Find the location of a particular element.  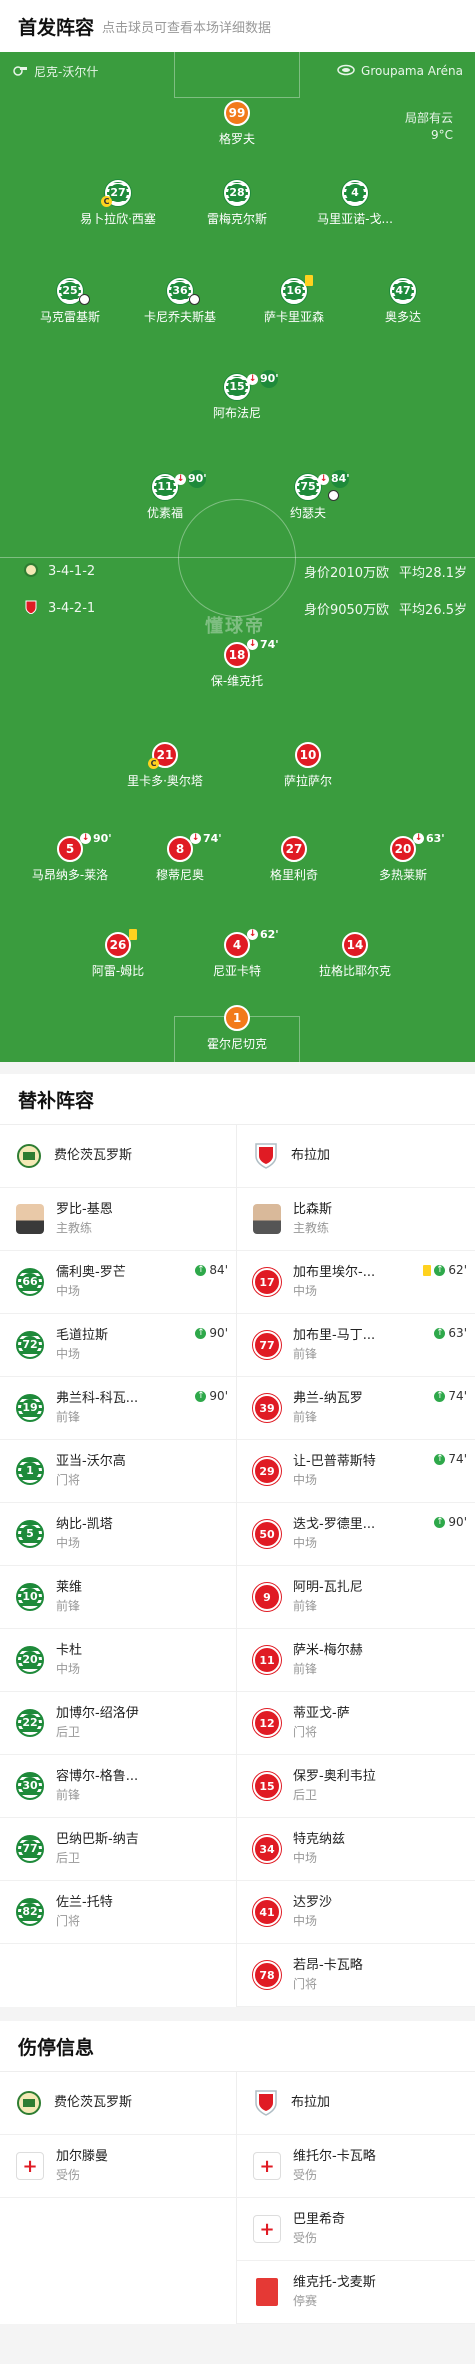

shirt-icon: 22 is located at coordinates (30, 1723).